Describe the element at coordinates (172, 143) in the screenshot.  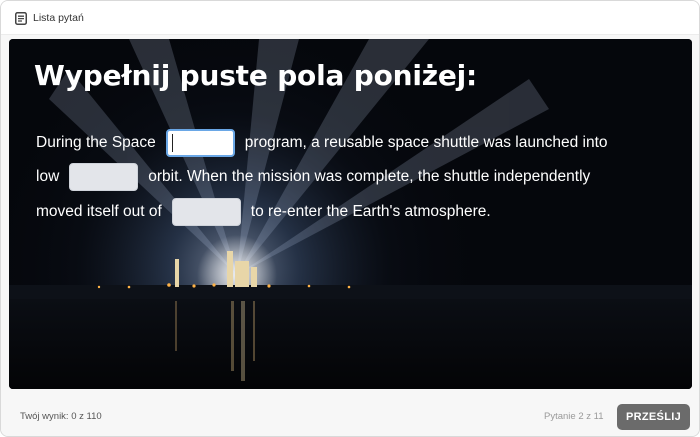
I see `text-cursor` at that location.